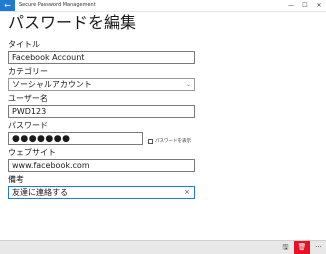 This screenshot has height=254, width=326. I want to click on save-button: 🖫, so click(285, 247).